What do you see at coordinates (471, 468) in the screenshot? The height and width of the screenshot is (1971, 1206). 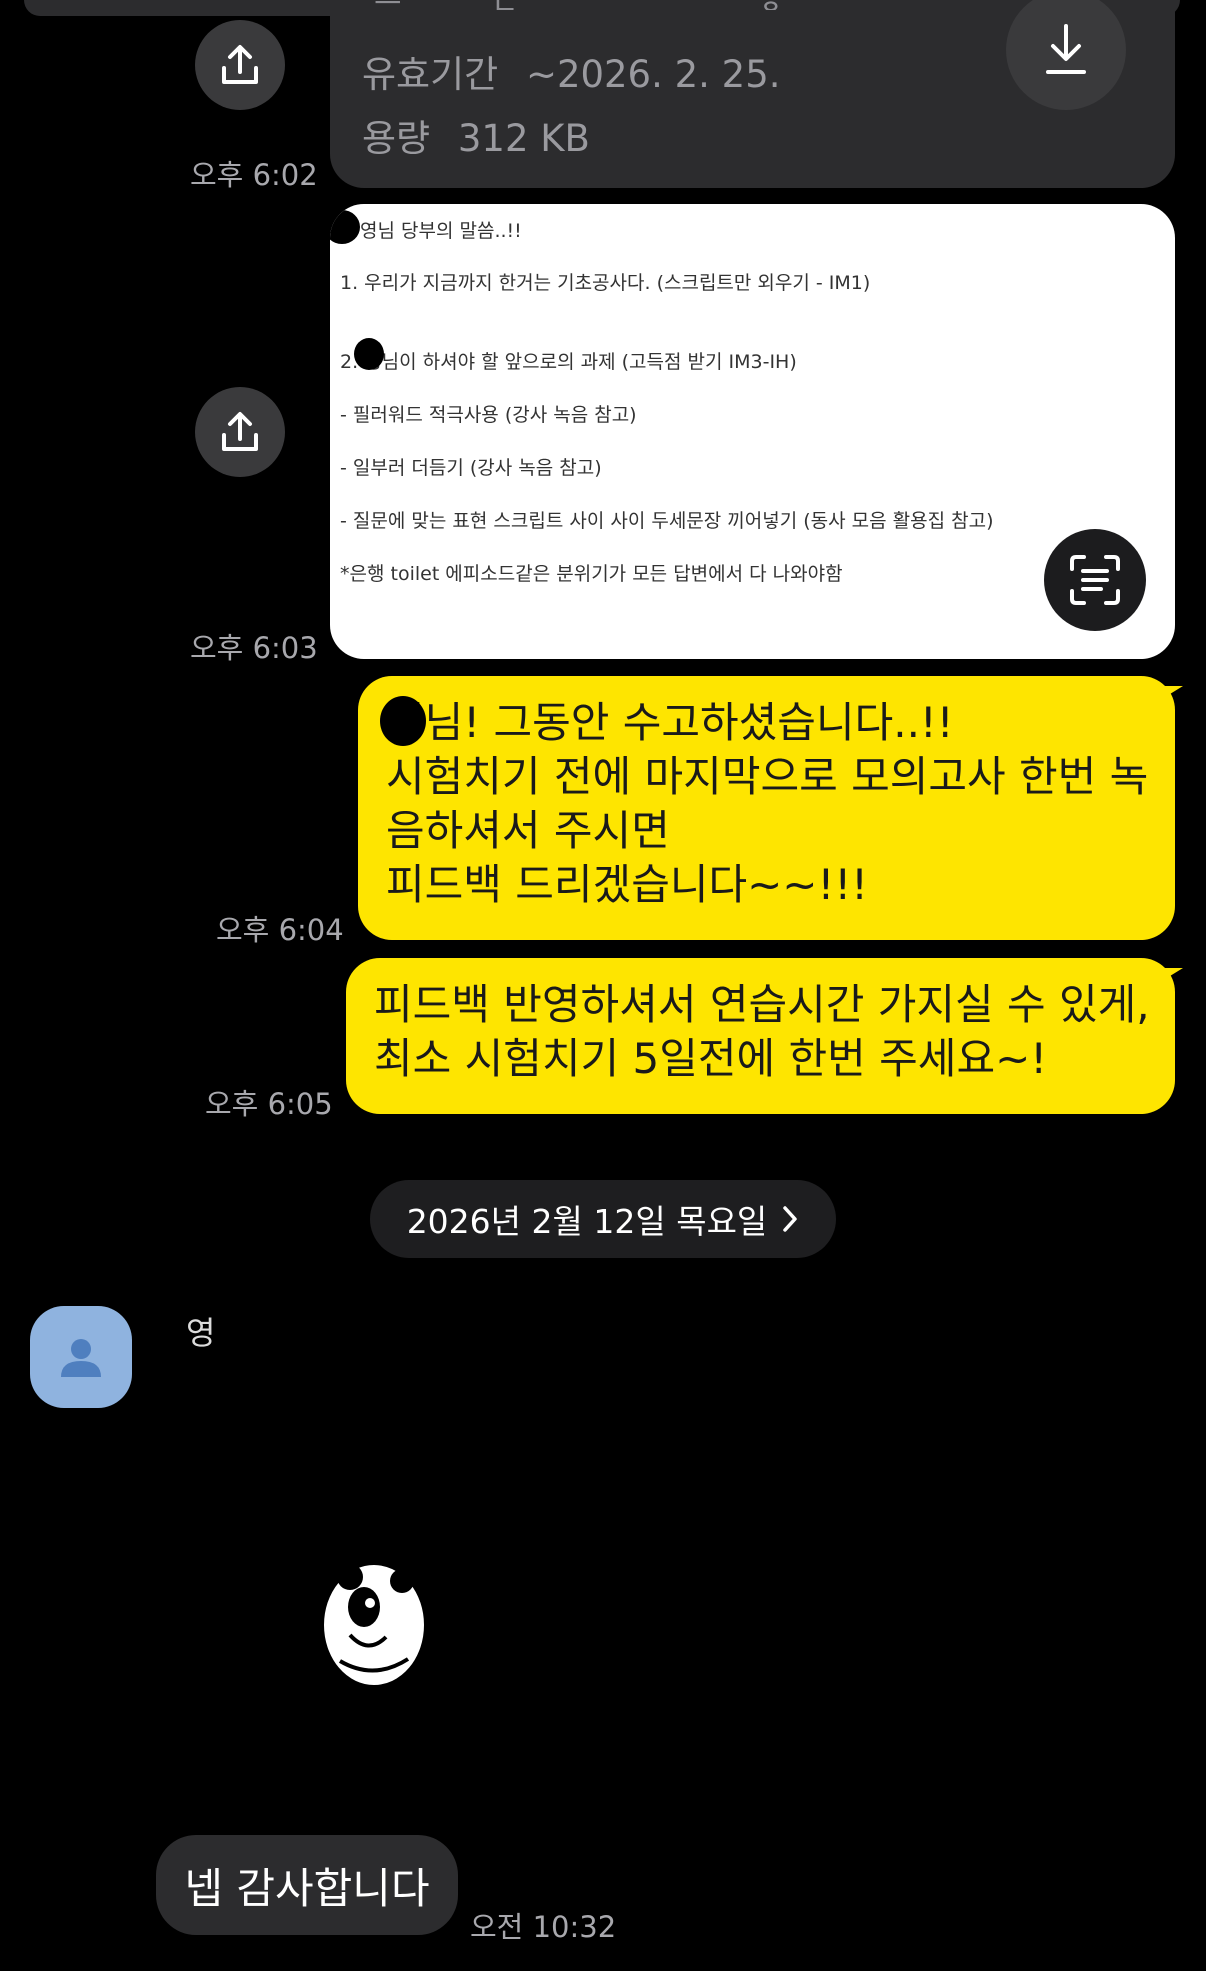 I see `note-line: - 일부러 더듬기 (강사 녹음 참고)` at bounding box center [471, 468].